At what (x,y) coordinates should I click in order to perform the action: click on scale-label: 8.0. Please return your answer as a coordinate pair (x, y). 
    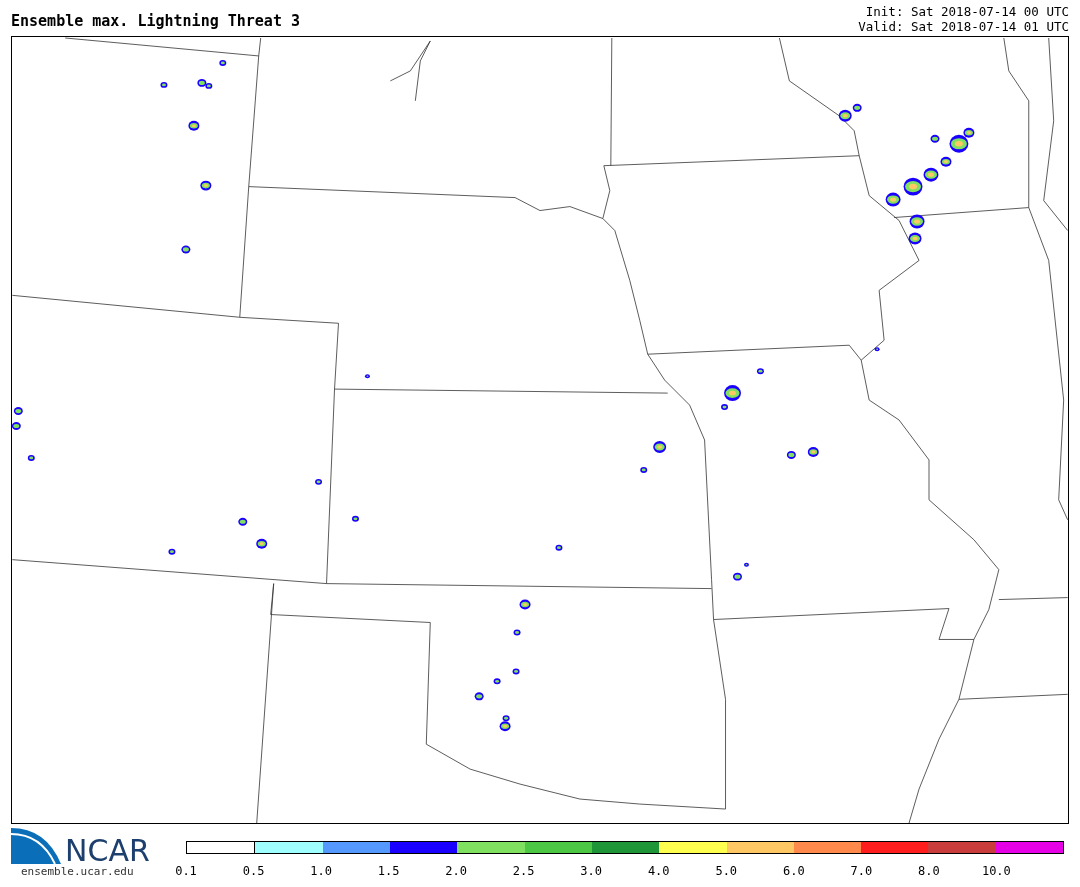
    Looking at the image, I should click on (929, 871).